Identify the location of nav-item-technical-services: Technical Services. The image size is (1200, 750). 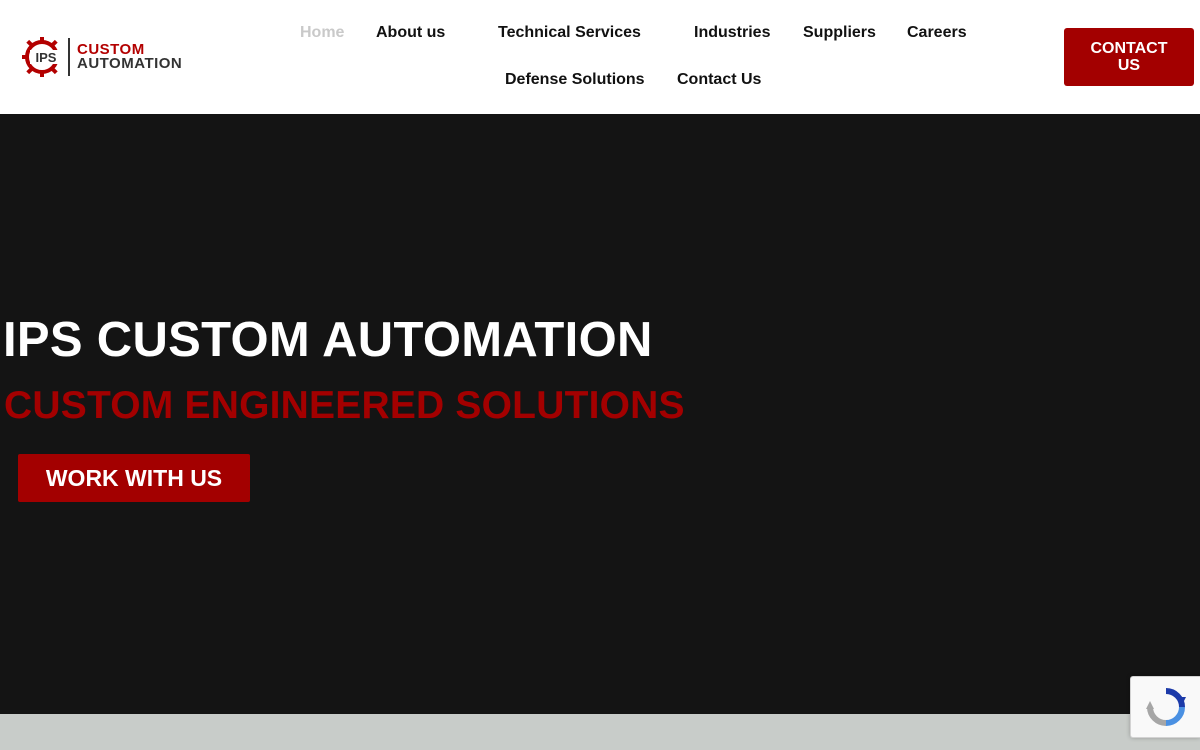
(569, 33).